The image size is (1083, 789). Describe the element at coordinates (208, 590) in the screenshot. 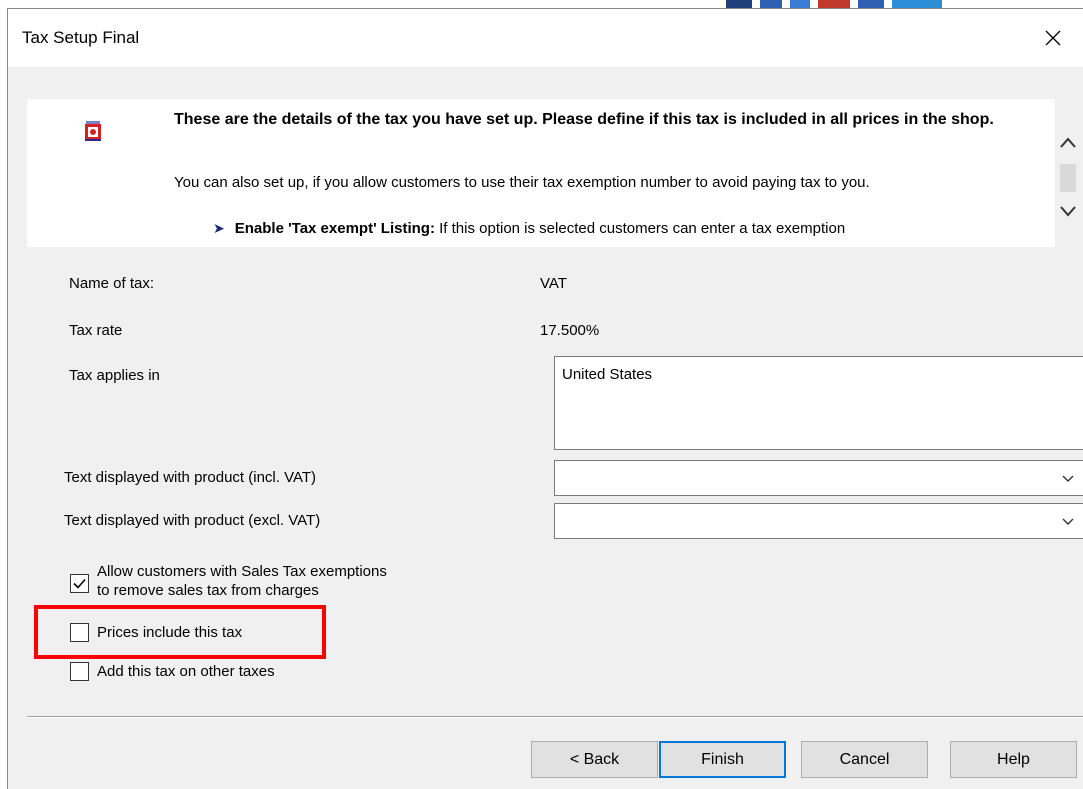

I see `allow-exempt-label-line2: to remove sales tax from charges` at that location.